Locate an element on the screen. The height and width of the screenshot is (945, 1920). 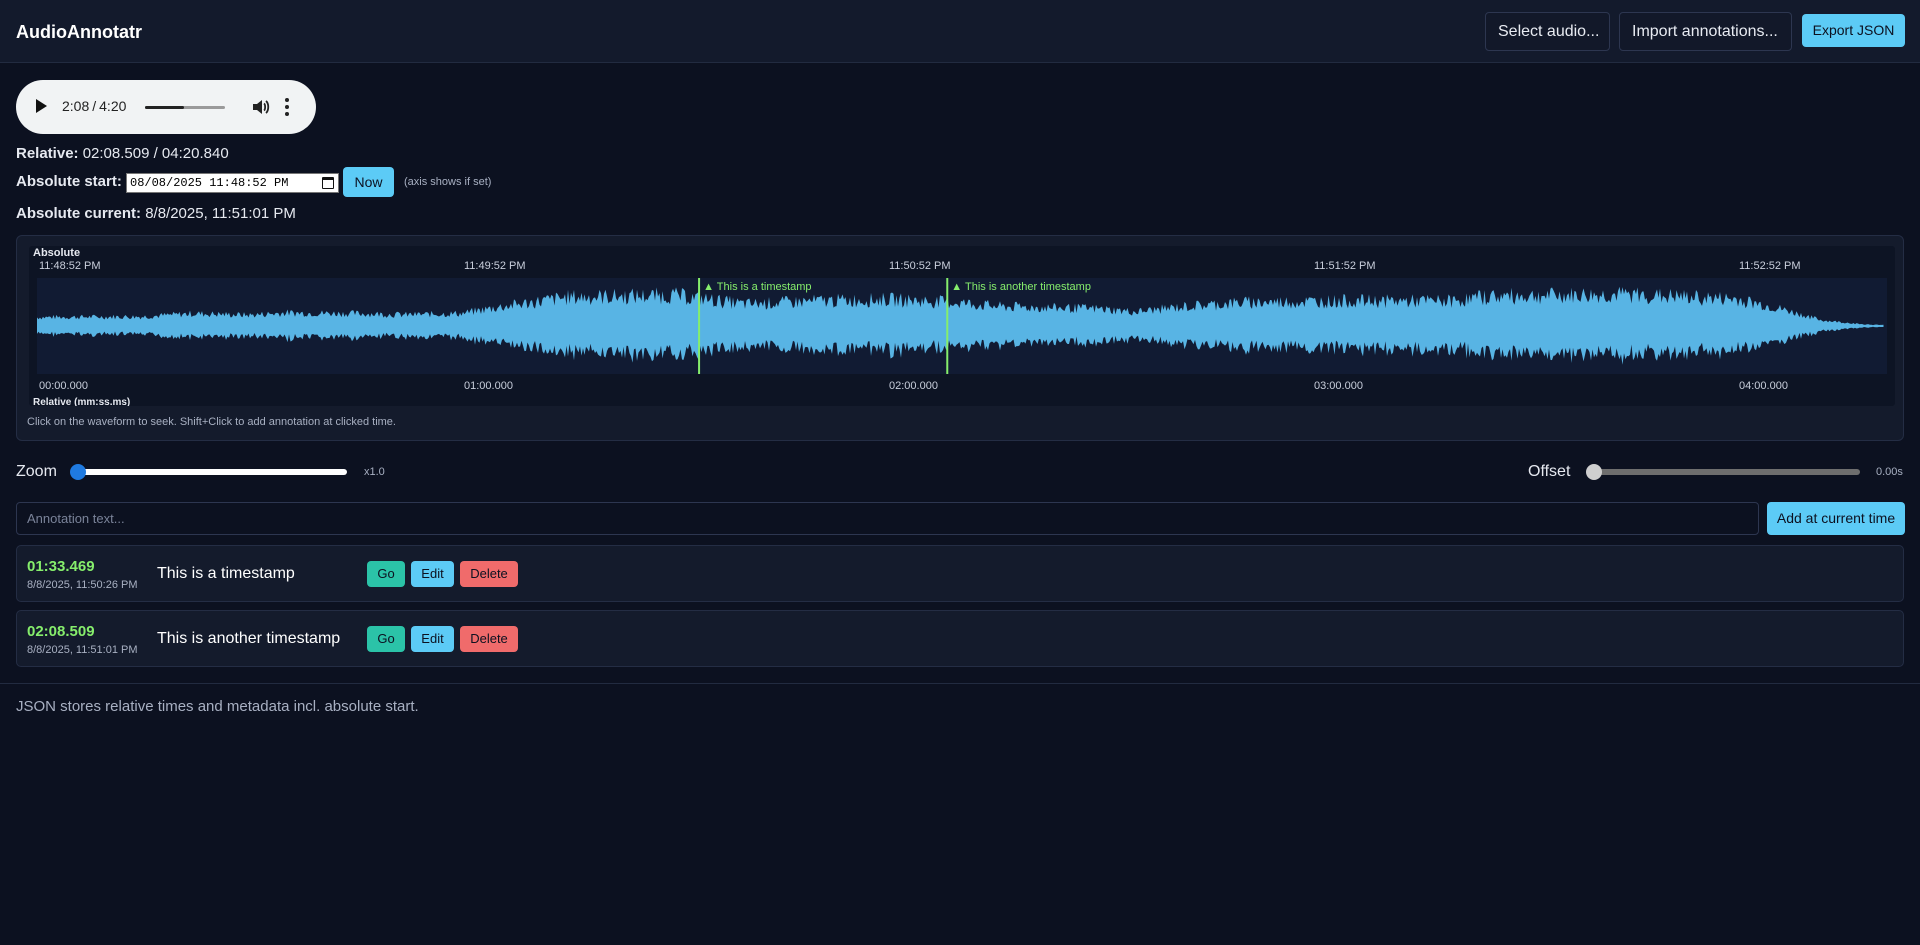
offset-slider-thumb is located at coordinates (1594, 472).